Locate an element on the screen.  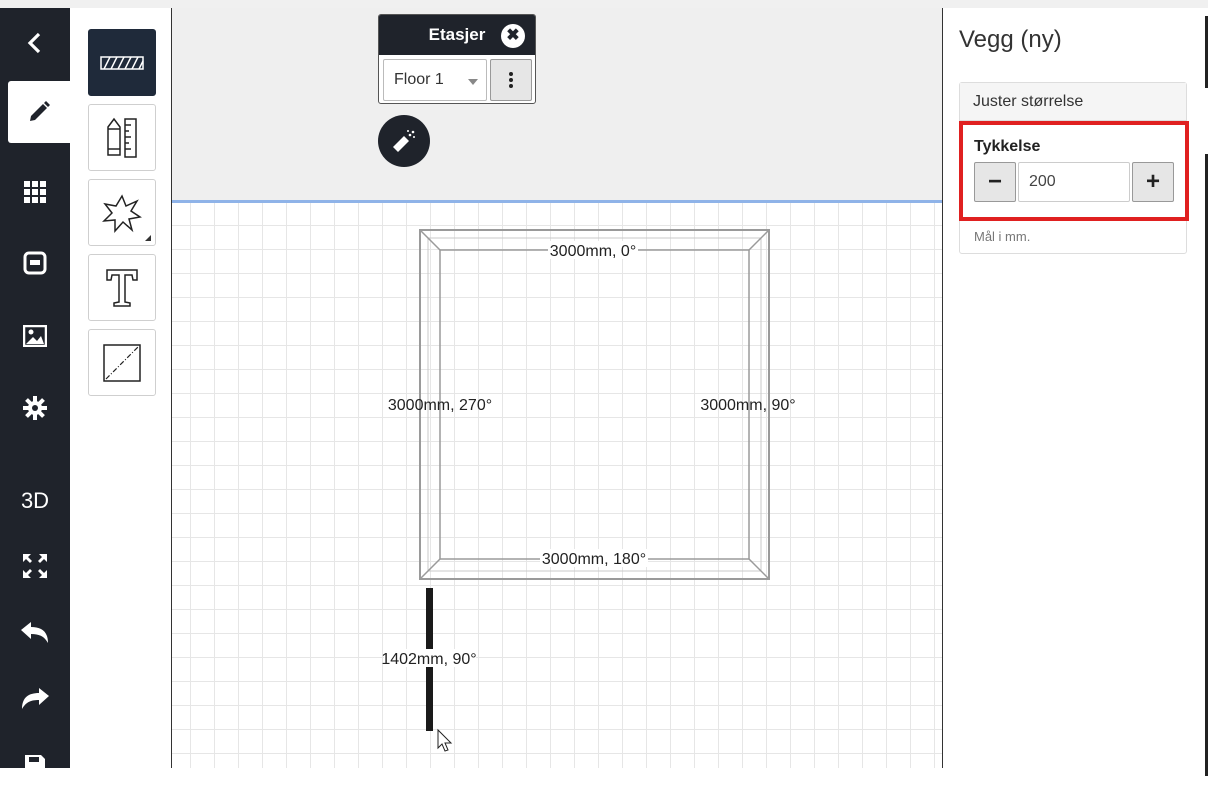
object-button is located at coordinates (35, 263).